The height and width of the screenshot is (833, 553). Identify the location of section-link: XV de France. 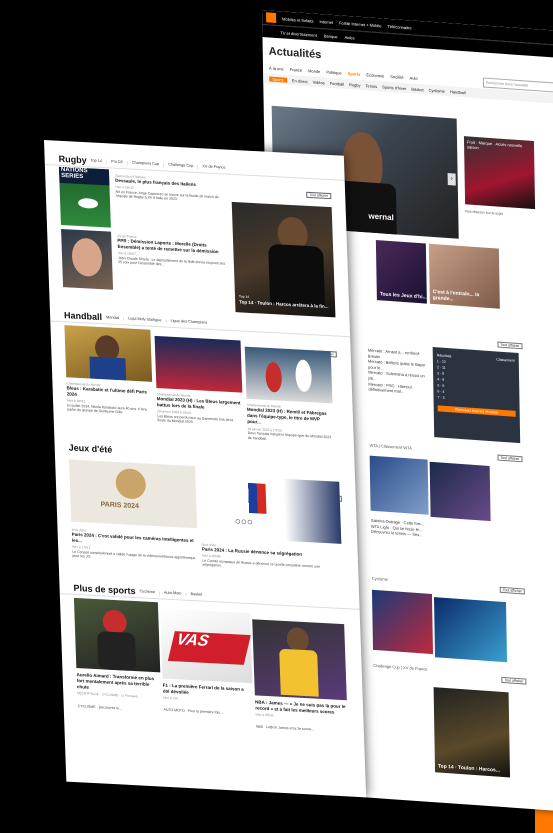
(415, 668).